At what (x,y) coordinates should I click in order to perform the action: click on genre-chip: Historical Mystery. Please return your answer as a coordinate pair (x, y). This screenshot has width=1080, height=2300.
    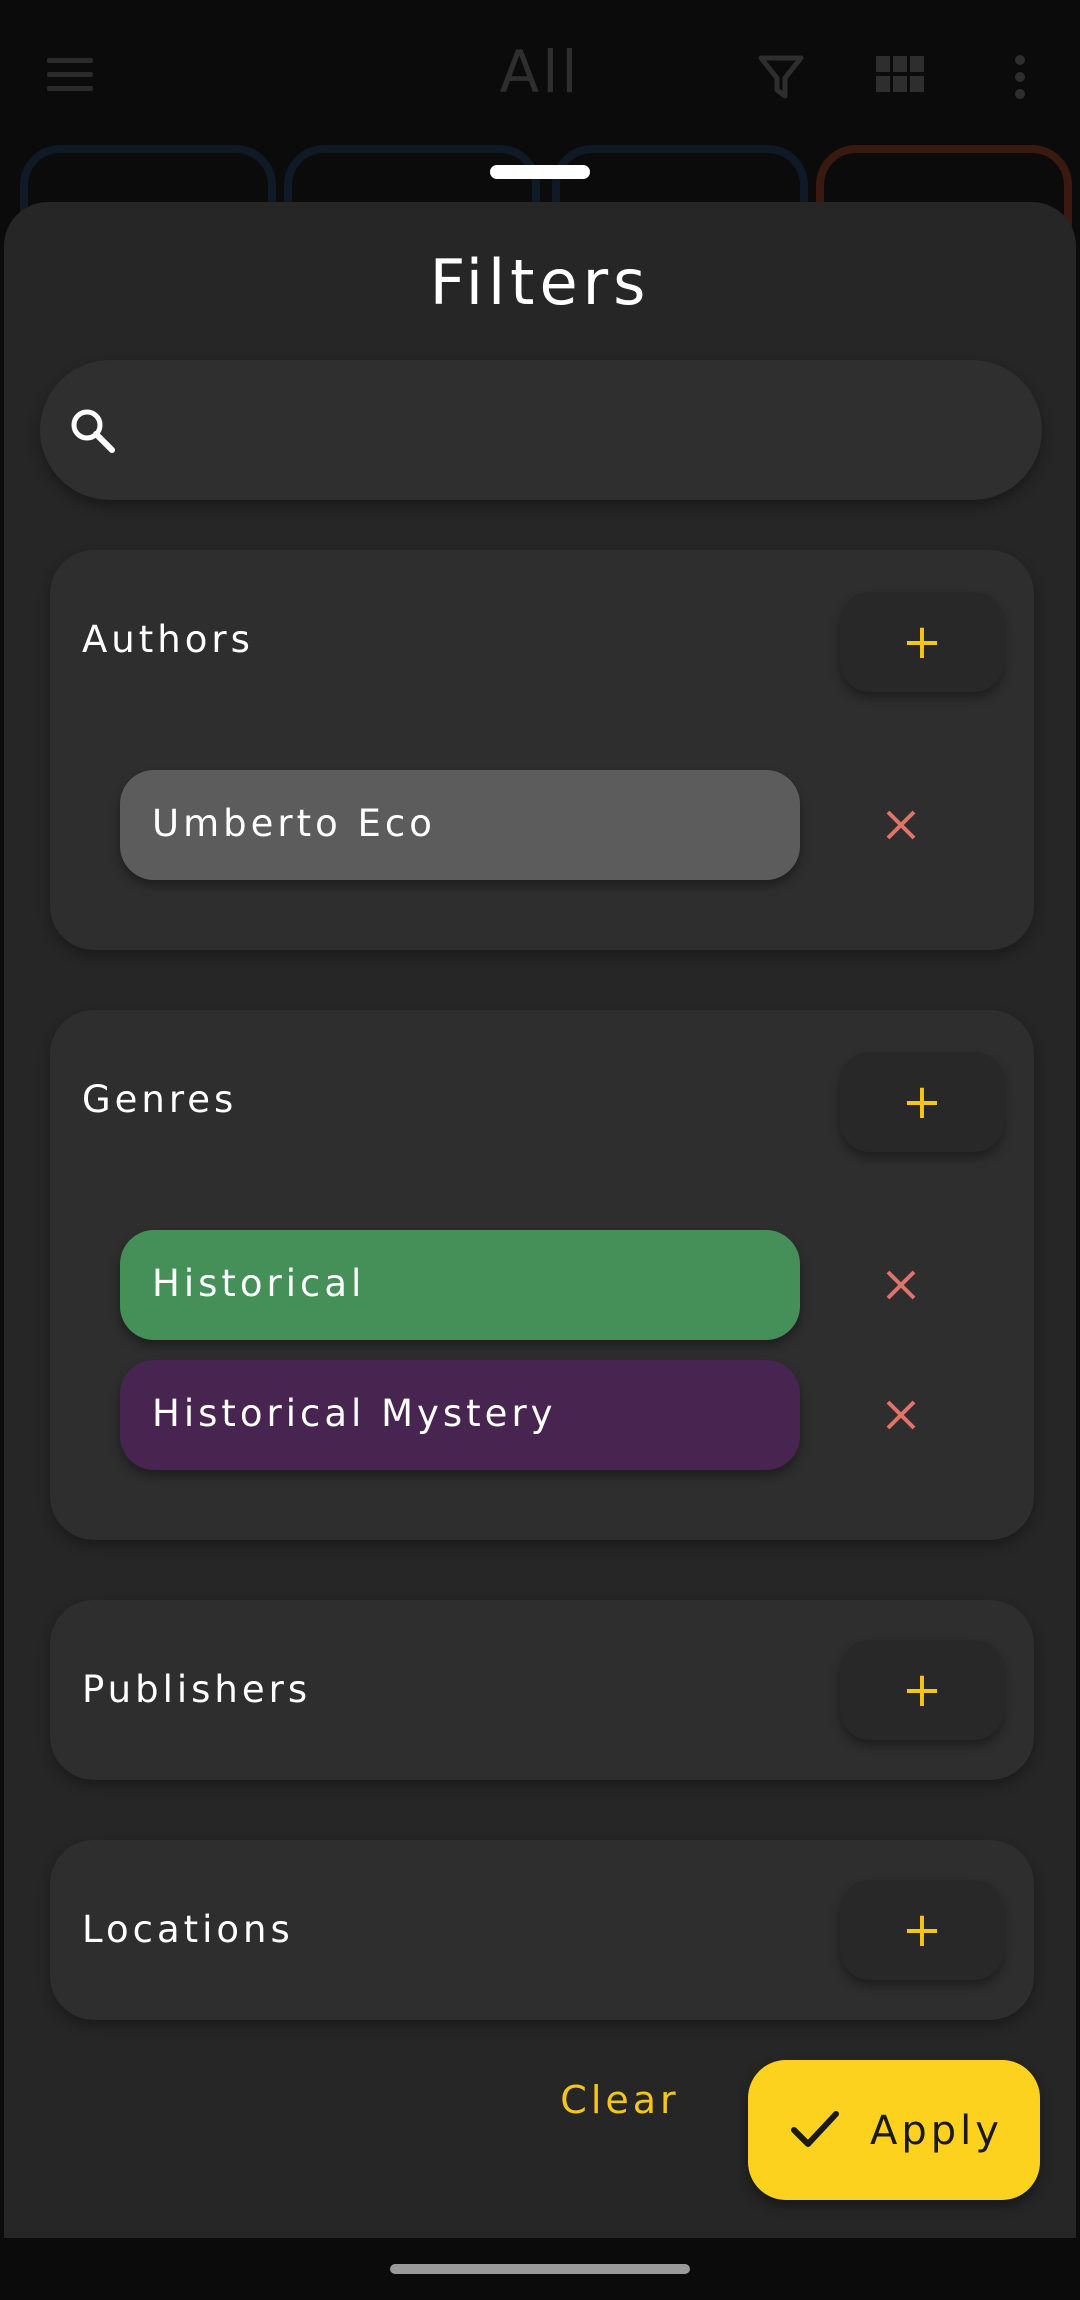
    Looking at the image, I should click on (460, 1415).